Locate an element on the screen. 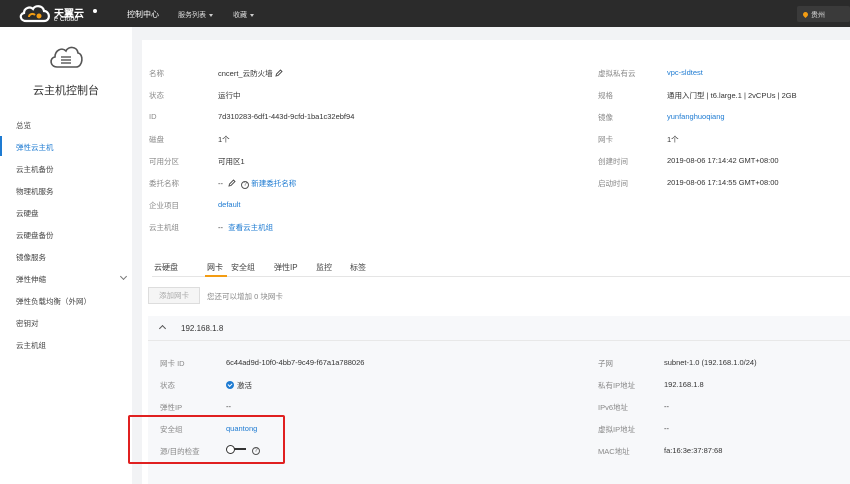 This screenshot has width=850, height=484. nic-status-text: 激活 is located at coordinates (244, 385).